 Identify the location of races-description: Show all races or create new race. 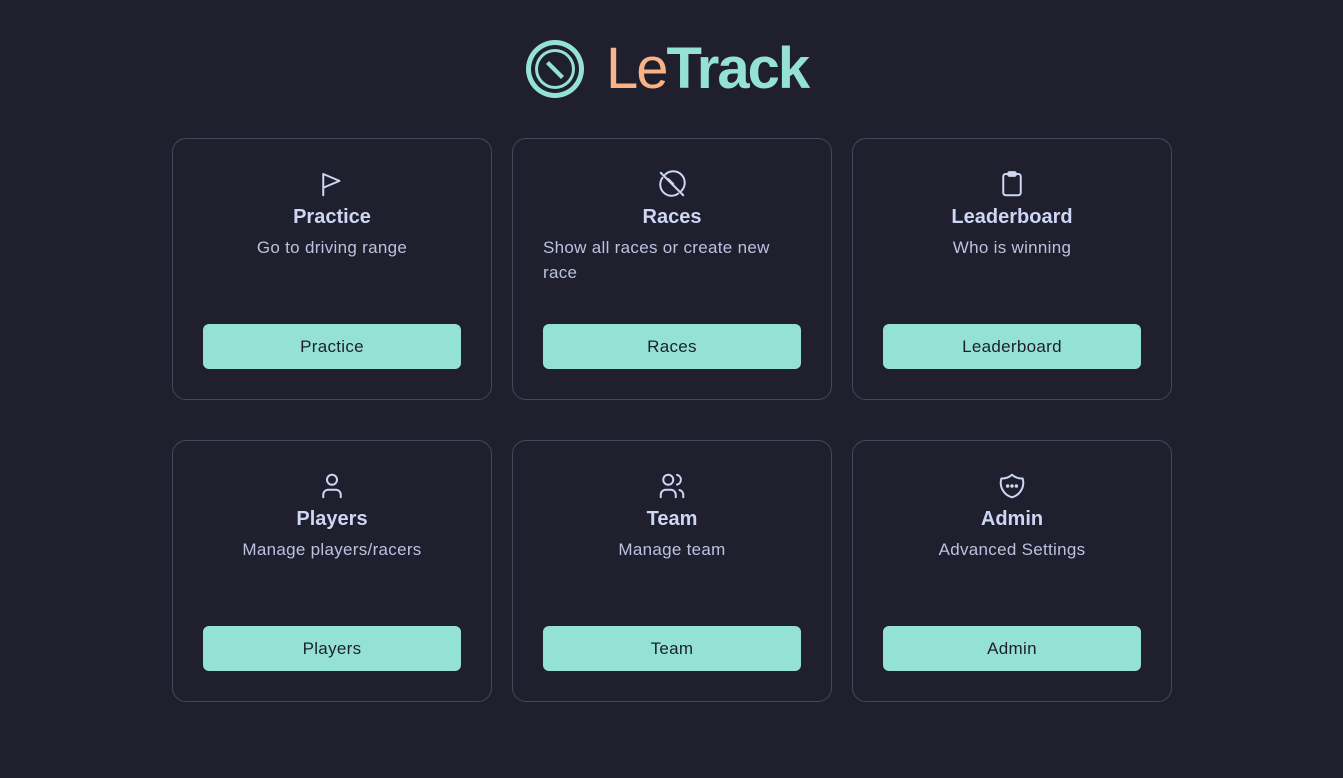
(656, 260).